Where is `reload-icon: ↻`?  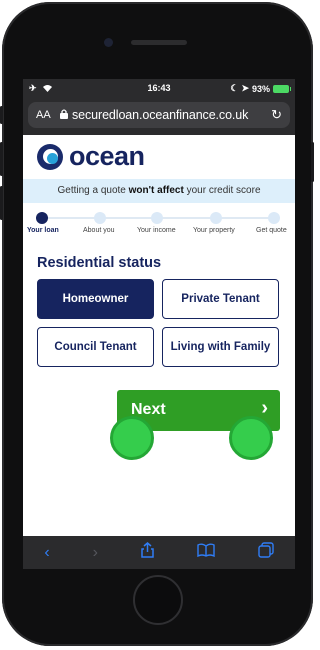
reload-icon: ↻ is located at coordinates (276, 115).